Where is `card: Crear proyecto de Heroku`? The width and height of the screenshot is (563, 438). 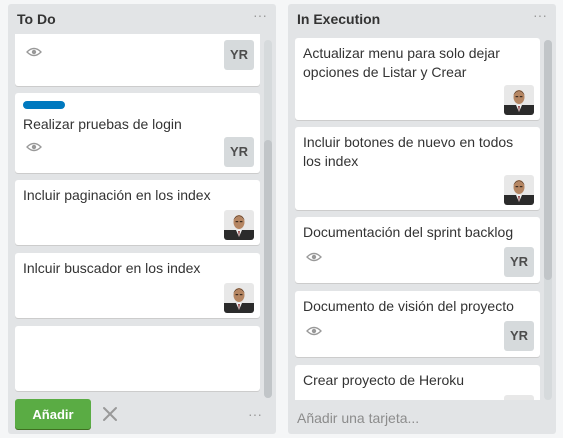 card: Crear proyecto de Heroku is located at coordinates (417, 382).